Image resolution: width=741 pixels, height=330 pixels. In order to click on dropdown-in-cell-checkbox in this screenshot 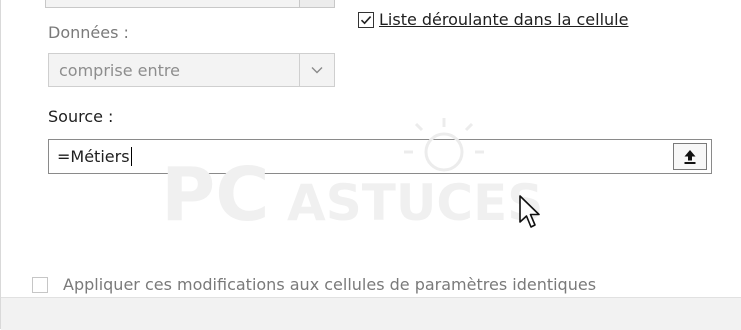, I will do `click(366, 20)`.